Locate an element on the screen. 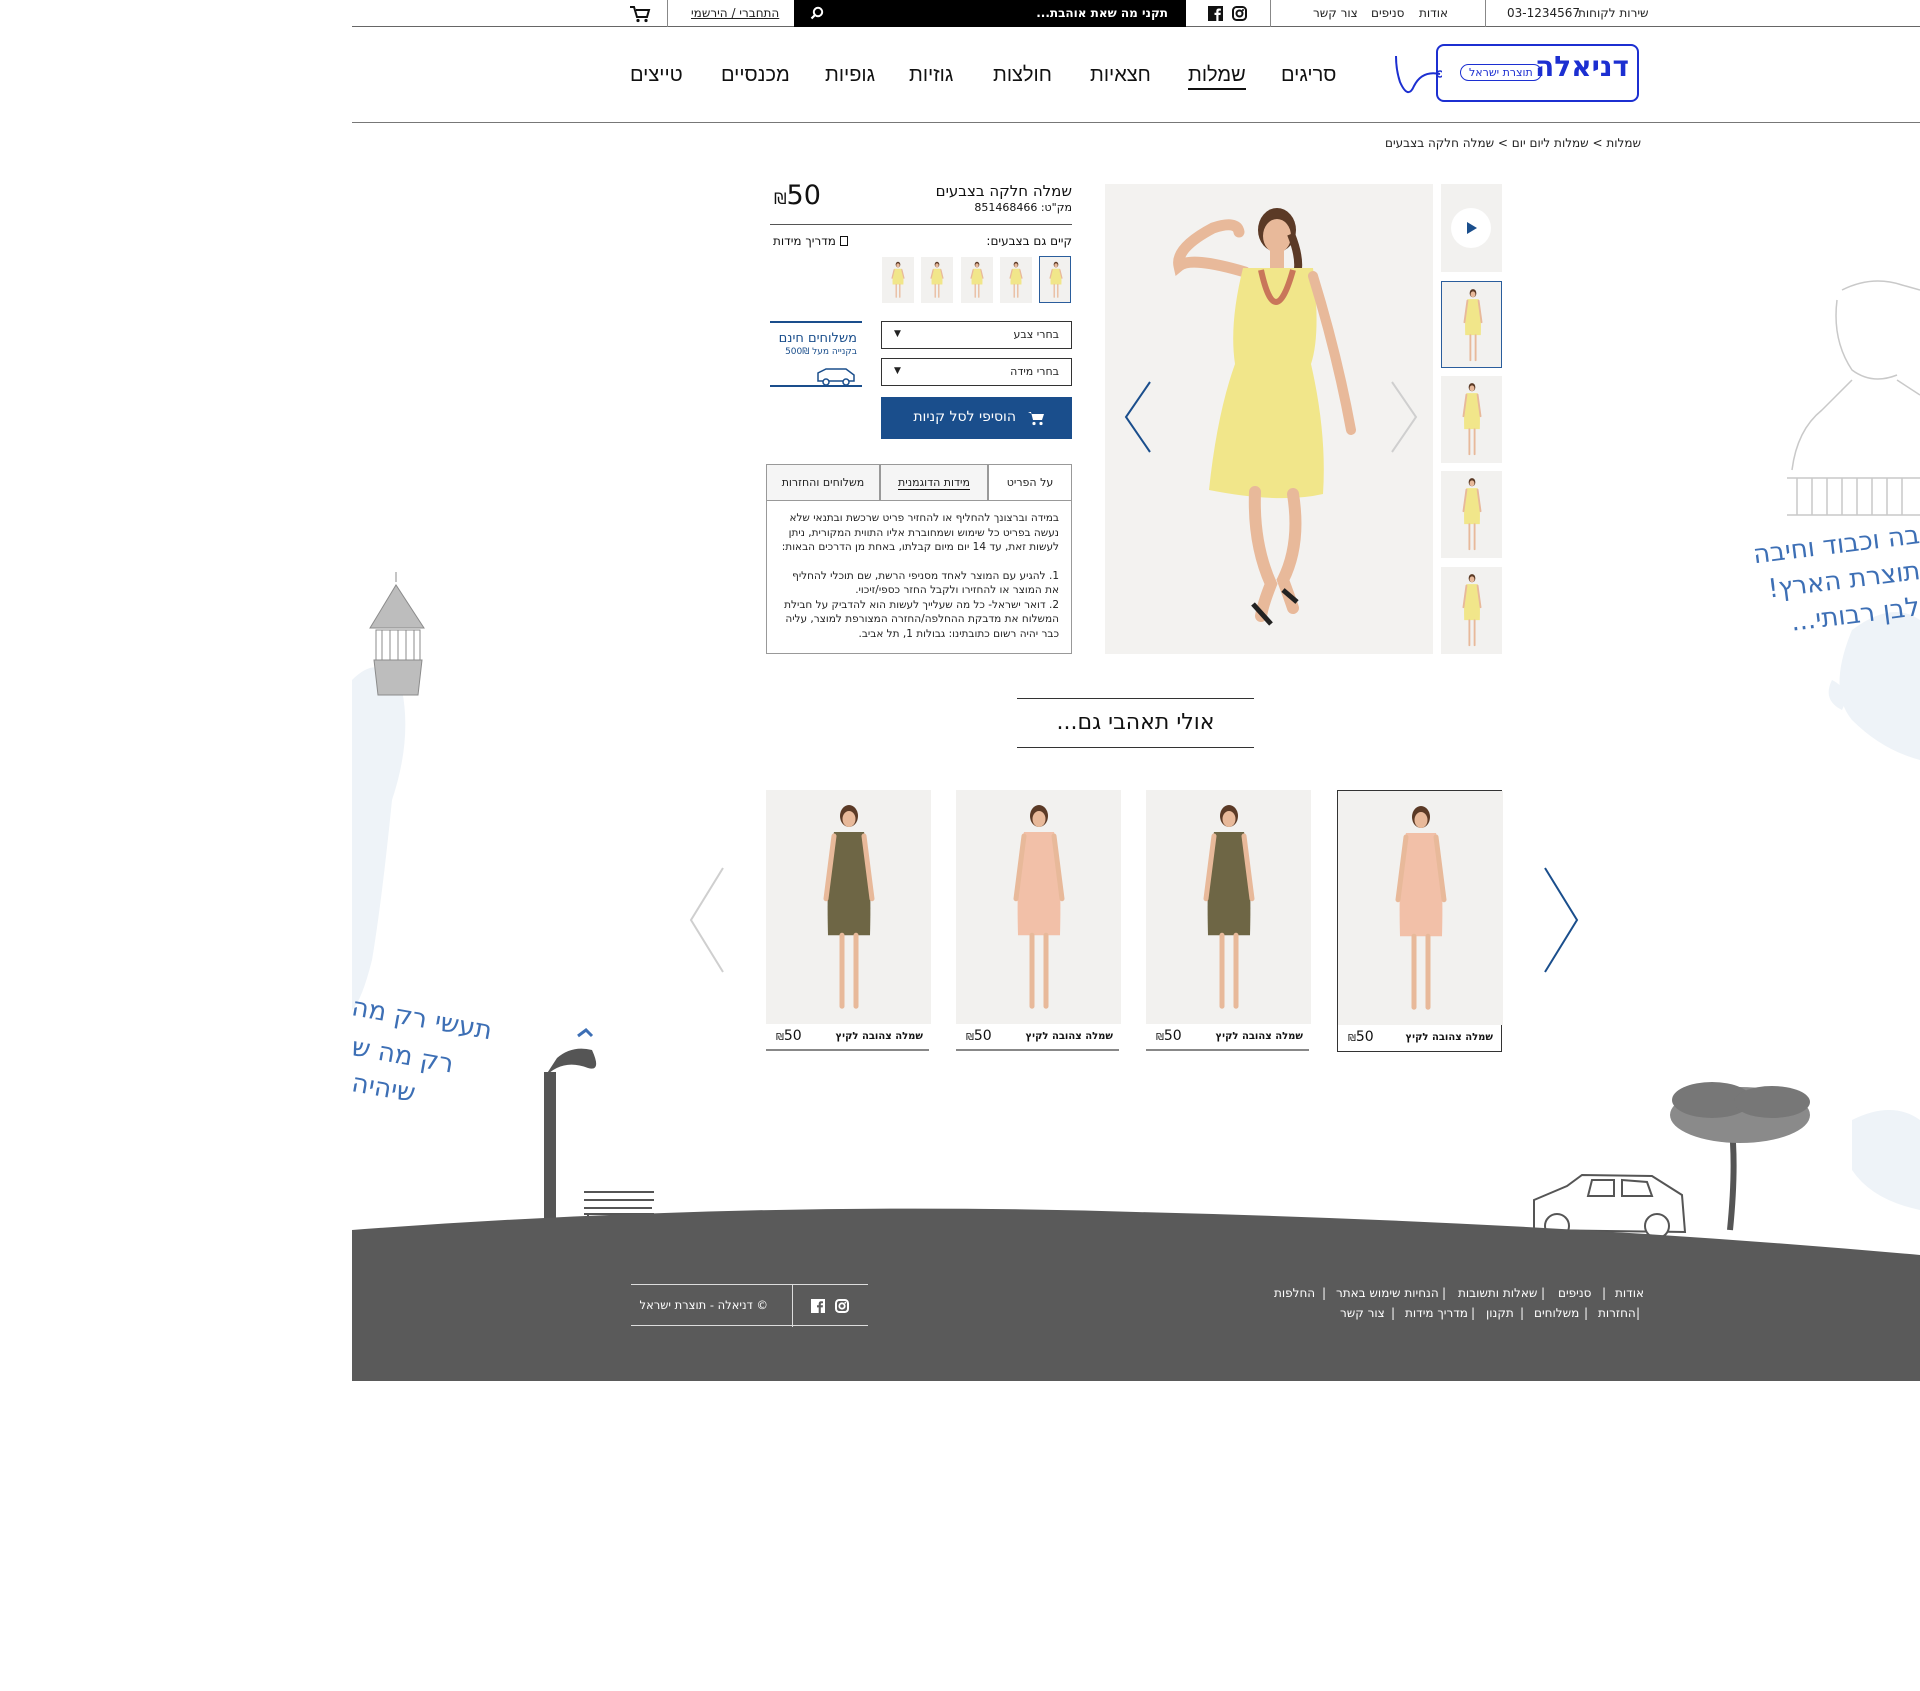 The width and height of the screenshot is (1920, 1691). nav-item-dresses: שמלות is located at coordinates (1217, 77).